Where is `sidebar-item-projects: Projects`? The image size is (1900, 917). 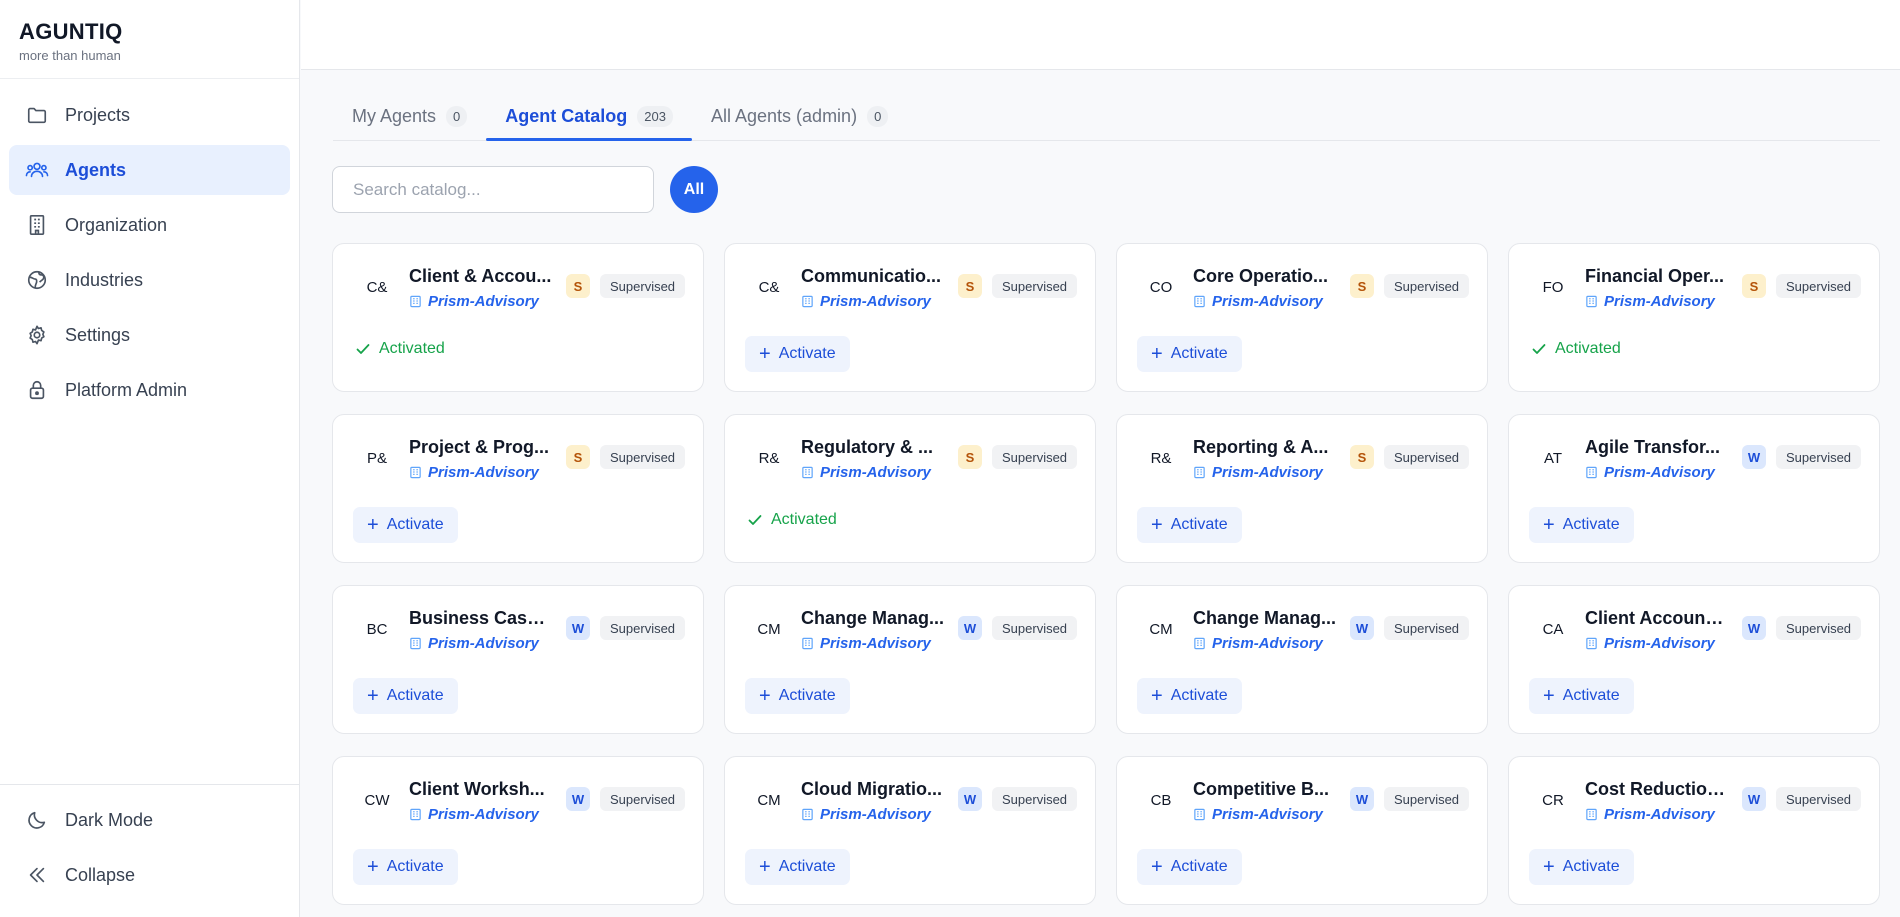 sidebar-item-projects: Projects is located at coordinates (149, 115).